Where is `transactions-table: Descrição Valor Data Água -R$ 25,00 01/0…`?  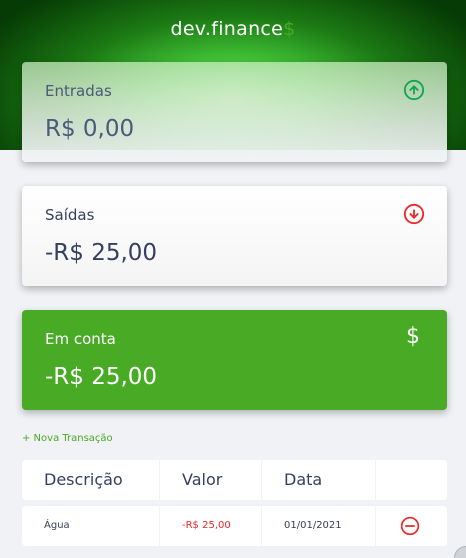
transactions-table: Descrição Valor Data Água -R$ 25,00 01/0… is located at coordinates (234, 503).